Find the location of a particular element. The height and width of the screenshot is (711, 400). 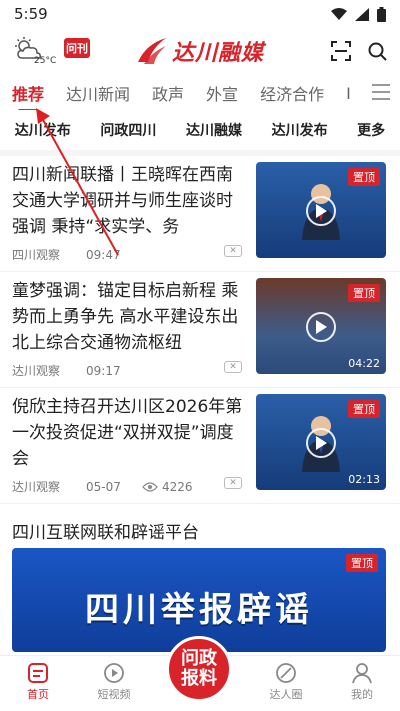

quick-links: 达川发布 问政四川 达川融媒 达川发布 更多 is located at coordinates (200, 134).